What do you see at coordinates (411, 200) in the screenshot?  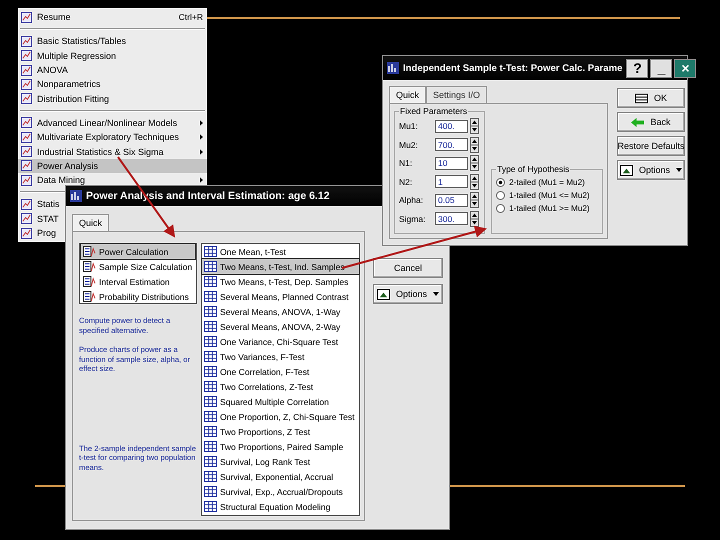 I see `field-label: Alpha:` at bounding box center [411, 200].